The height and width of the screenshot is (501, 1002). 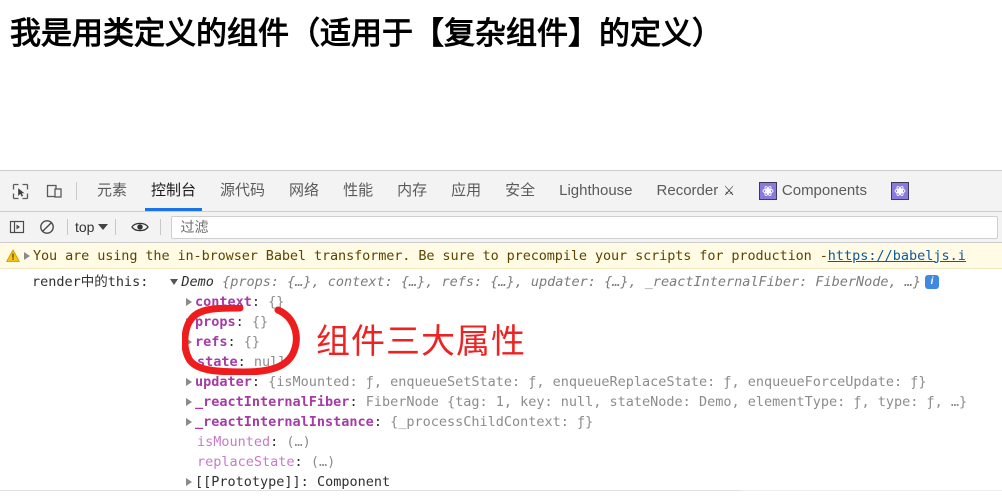 What do you see at coordinates (217, 362) in the screenshot?
I see `property-key: state` at bounding box center [217, 362].